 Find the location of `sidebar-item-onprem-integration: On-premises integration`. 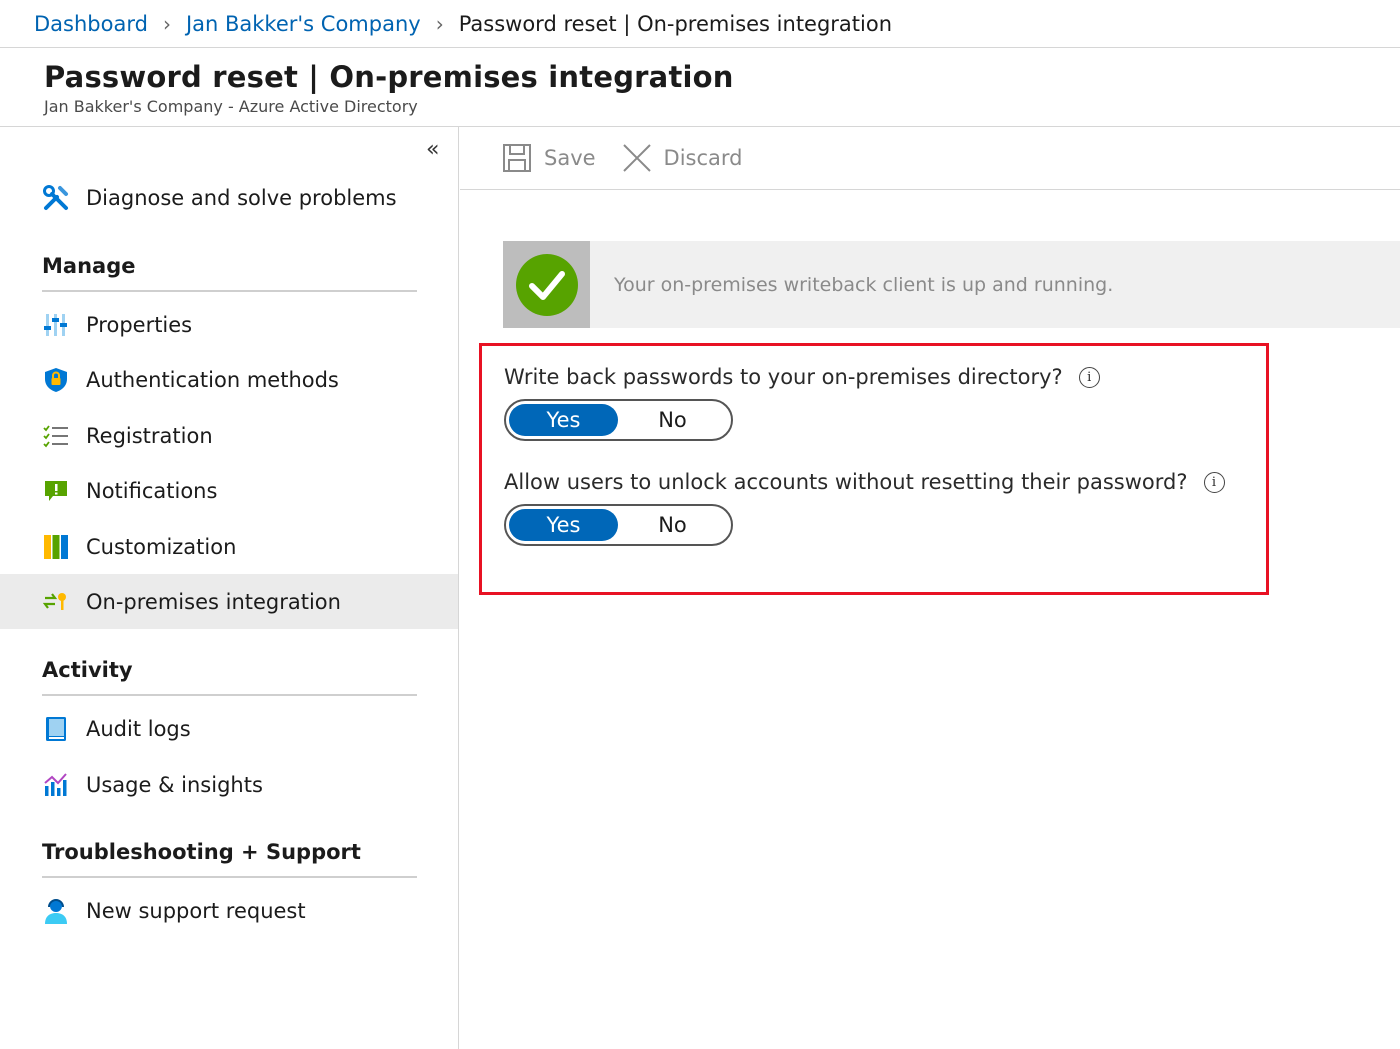

sidebar-item-onprem-integration: On-premises integration is located at coordinates (229, 601).